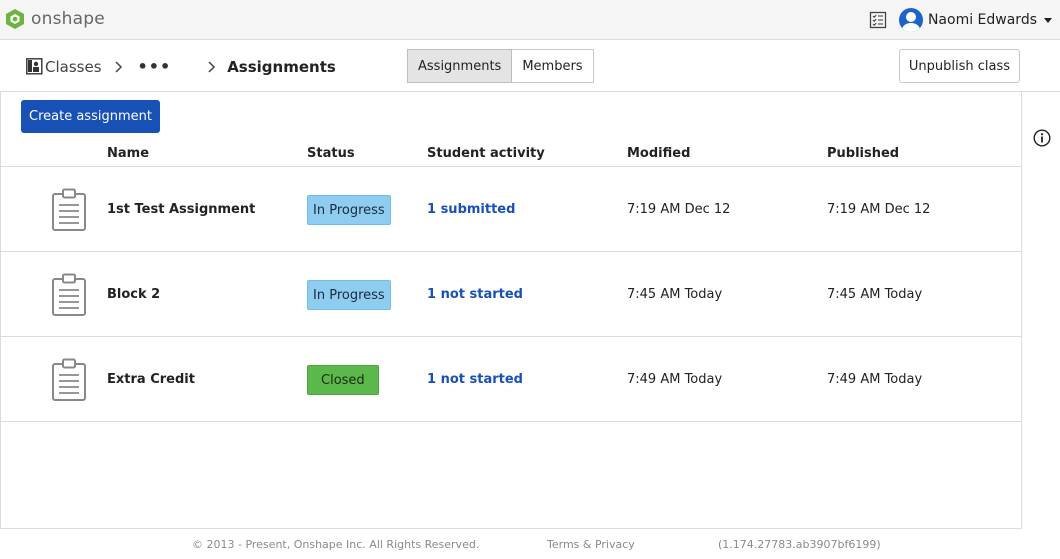 This screenshot has height=559, width=1060. What do you see at coordinates (959, 66) in the screenshot?
I see `unpublish-class-button: Unpublish class` at bounding box center [959, 66].